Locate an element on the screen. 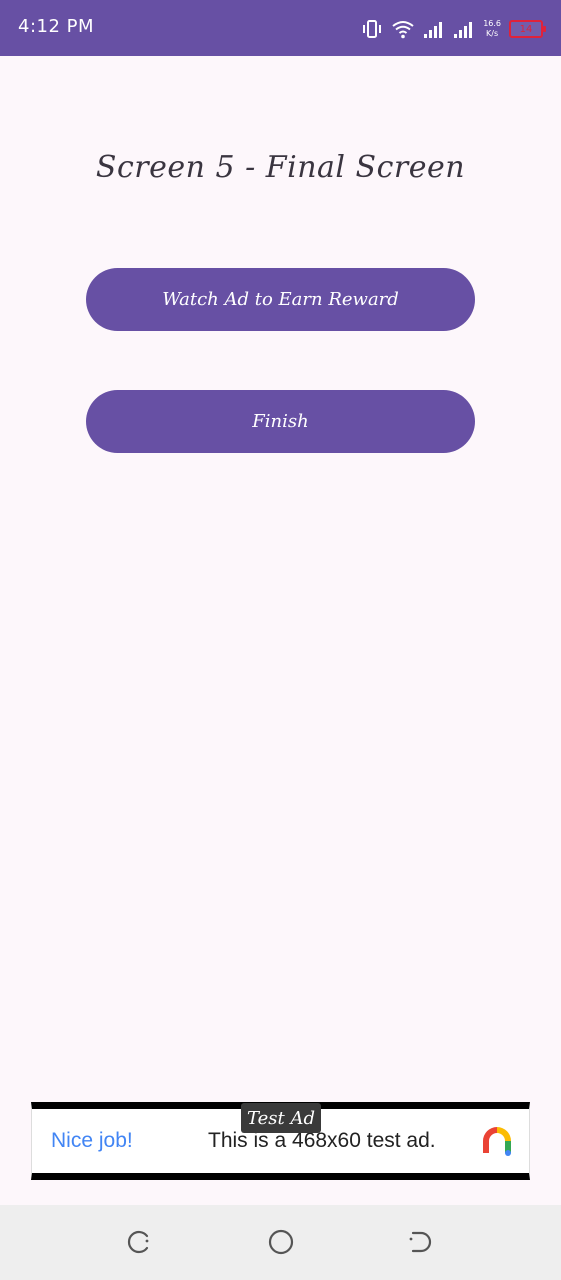  status-icons: 16.6 K/s 14 is located at coordinates (453, 29).